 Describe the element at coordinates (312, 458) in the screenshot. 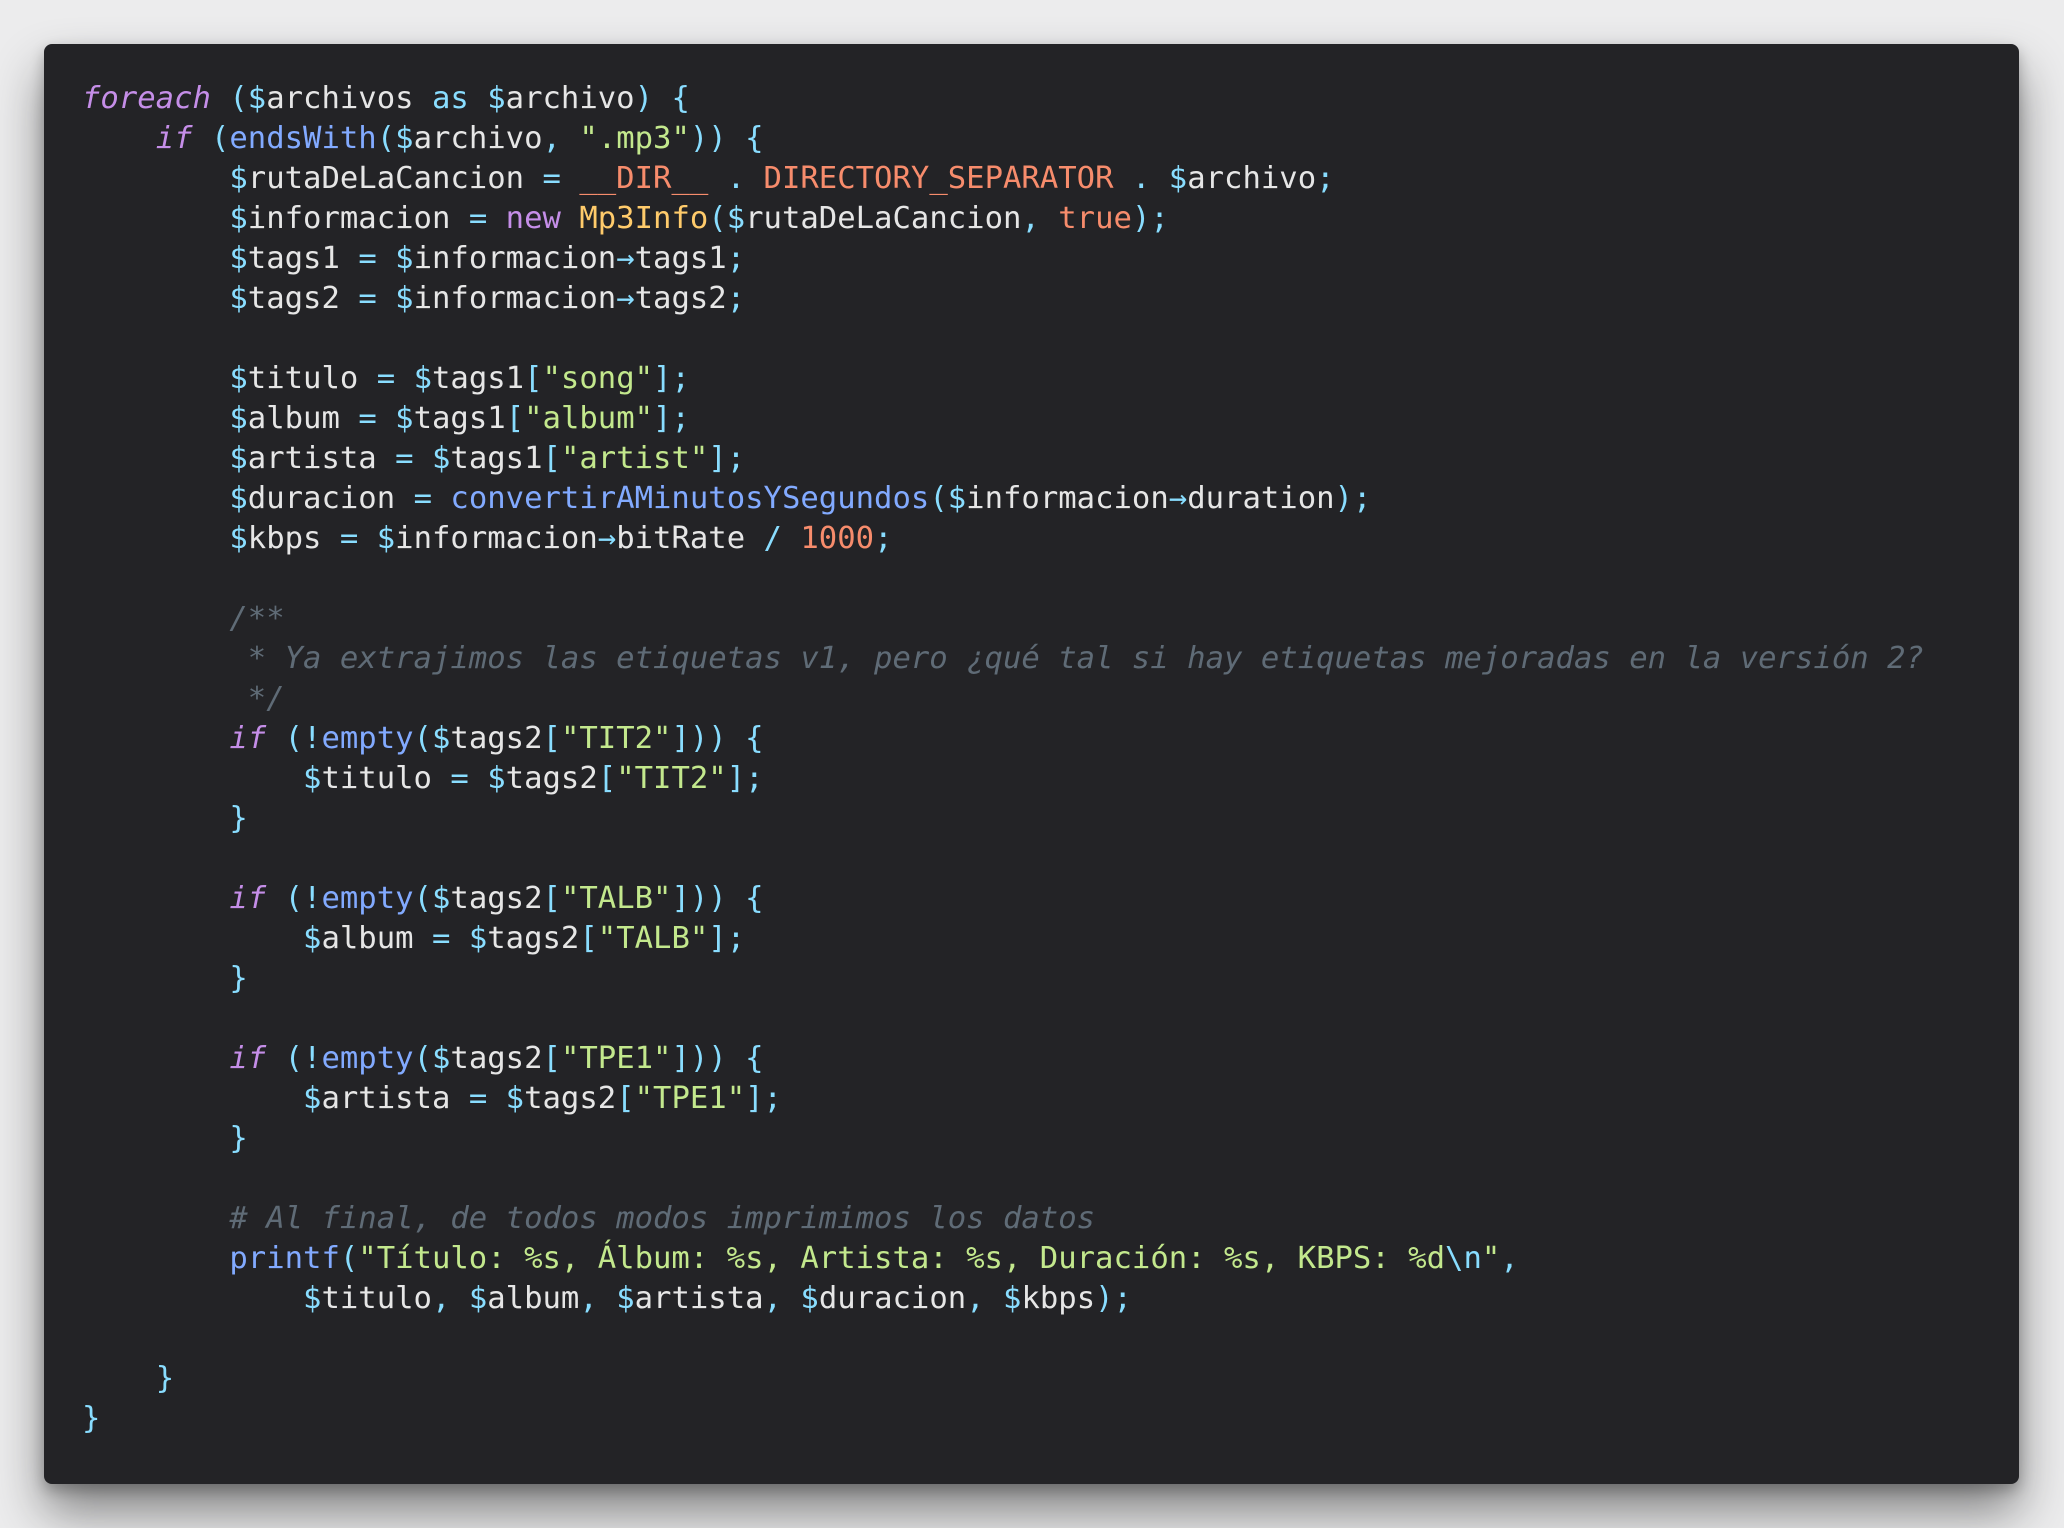

I see `code-token-var: artista` at that location.